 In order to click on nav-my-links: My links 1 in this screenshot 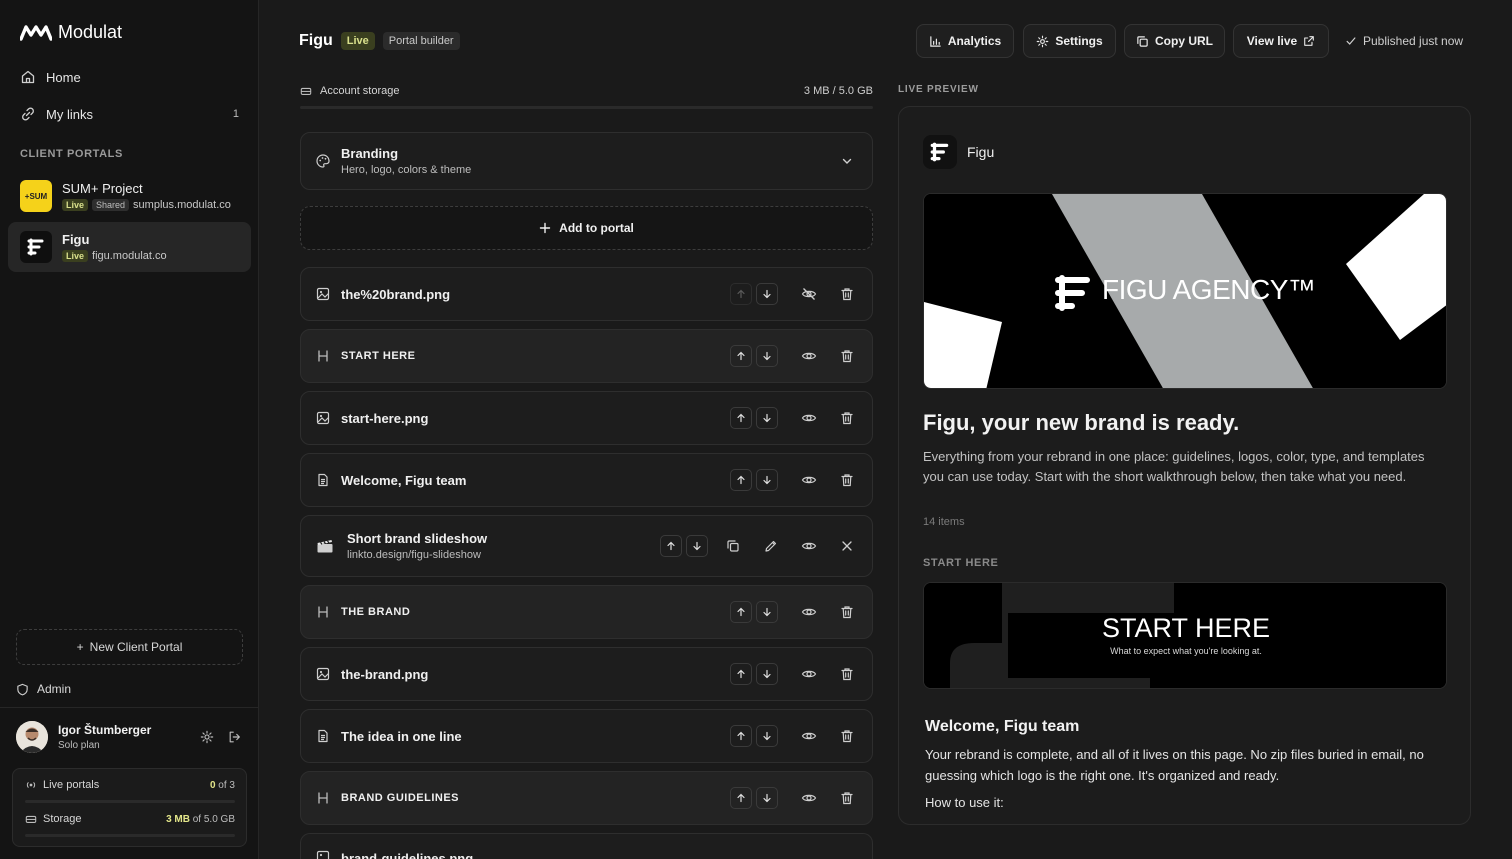, I will do `click(129, 114)`.